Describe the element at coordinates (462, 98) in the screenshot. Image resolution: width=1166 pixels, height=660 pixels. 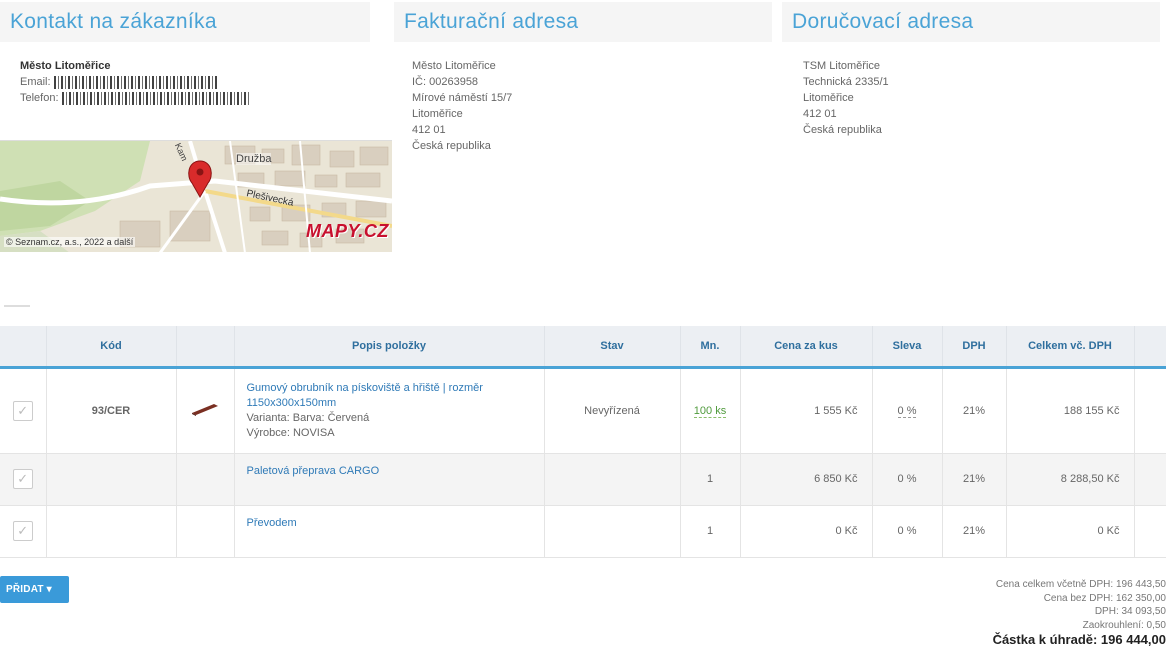
I see `billing-line: Mírové náměstí 15/7` at that location.